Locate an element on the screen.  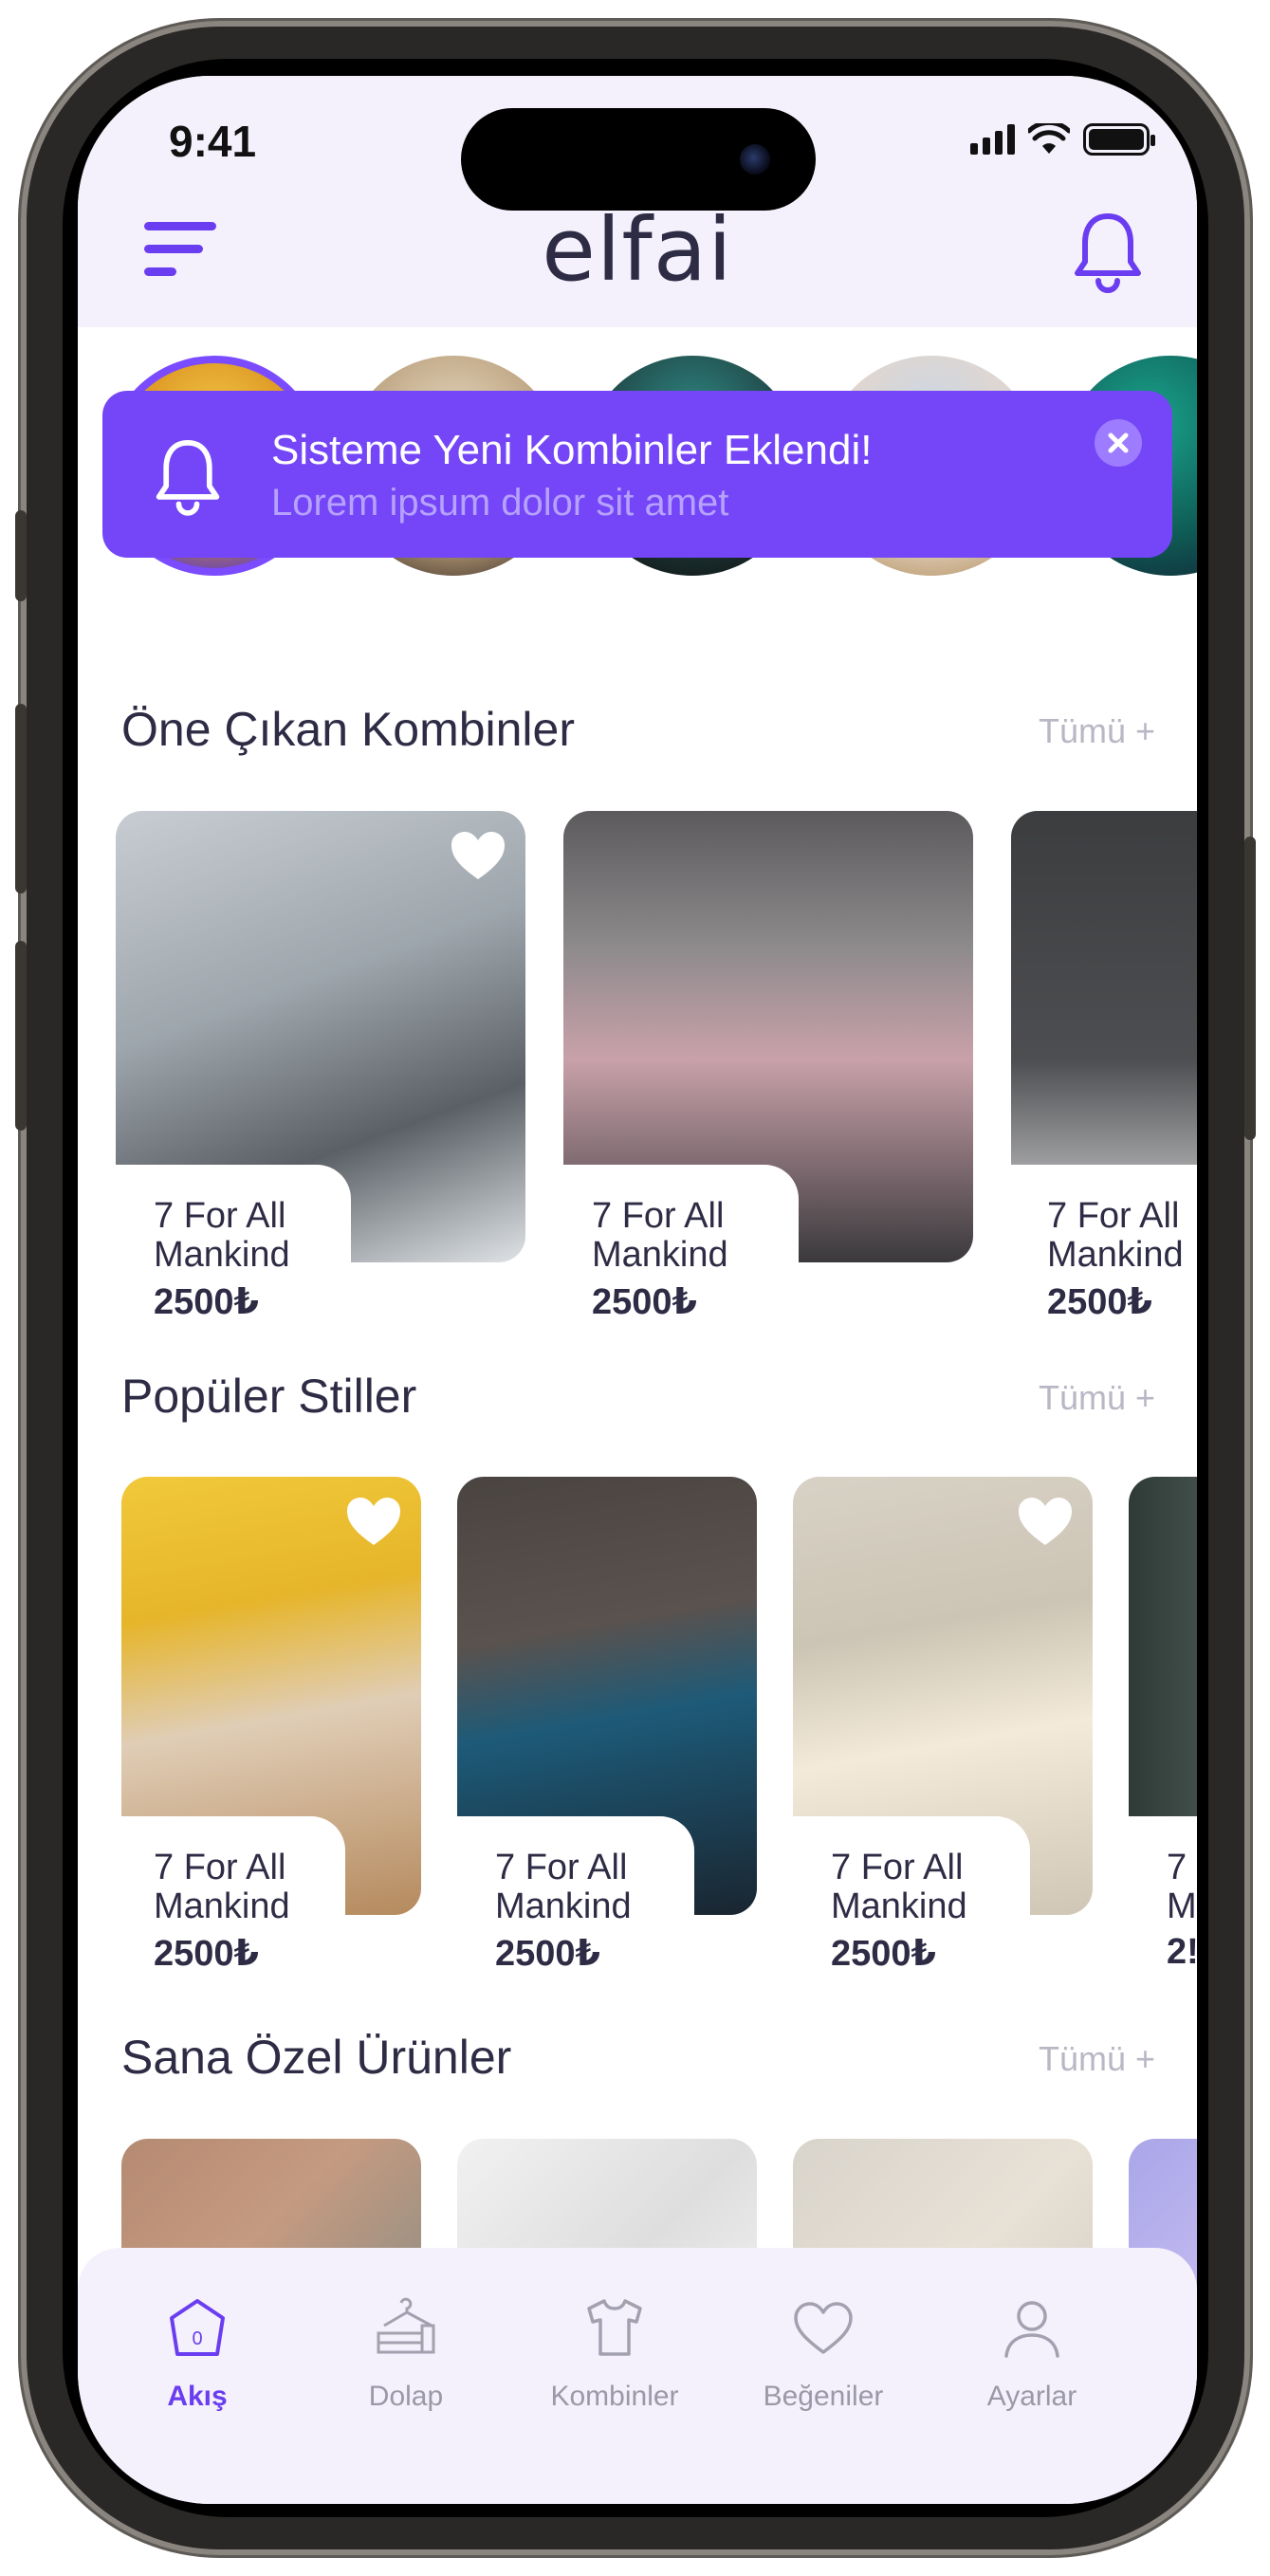
app-logo: elfai is located at coordinates (637, 250).